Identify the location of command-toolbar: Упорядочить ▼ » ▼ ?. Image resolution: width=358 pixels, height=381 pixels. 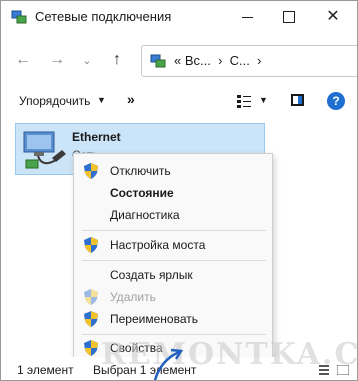
(179, 101).